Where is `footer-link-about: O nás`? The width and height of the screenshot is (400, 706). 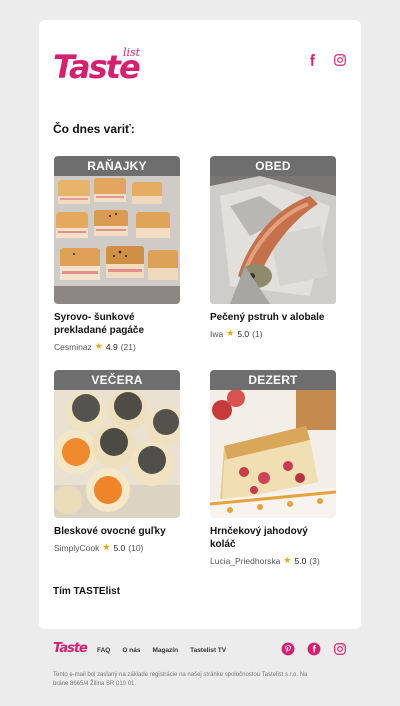
footer-link-about: O nás is located at coordinates (131, 650).